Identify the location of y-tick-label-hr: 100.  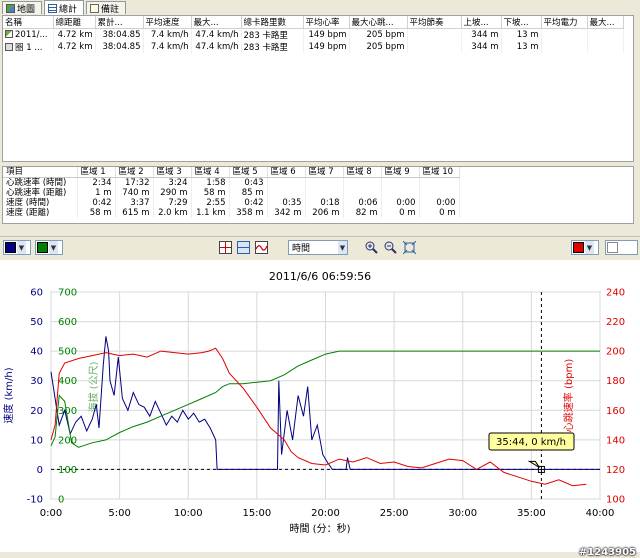
(615, 500).